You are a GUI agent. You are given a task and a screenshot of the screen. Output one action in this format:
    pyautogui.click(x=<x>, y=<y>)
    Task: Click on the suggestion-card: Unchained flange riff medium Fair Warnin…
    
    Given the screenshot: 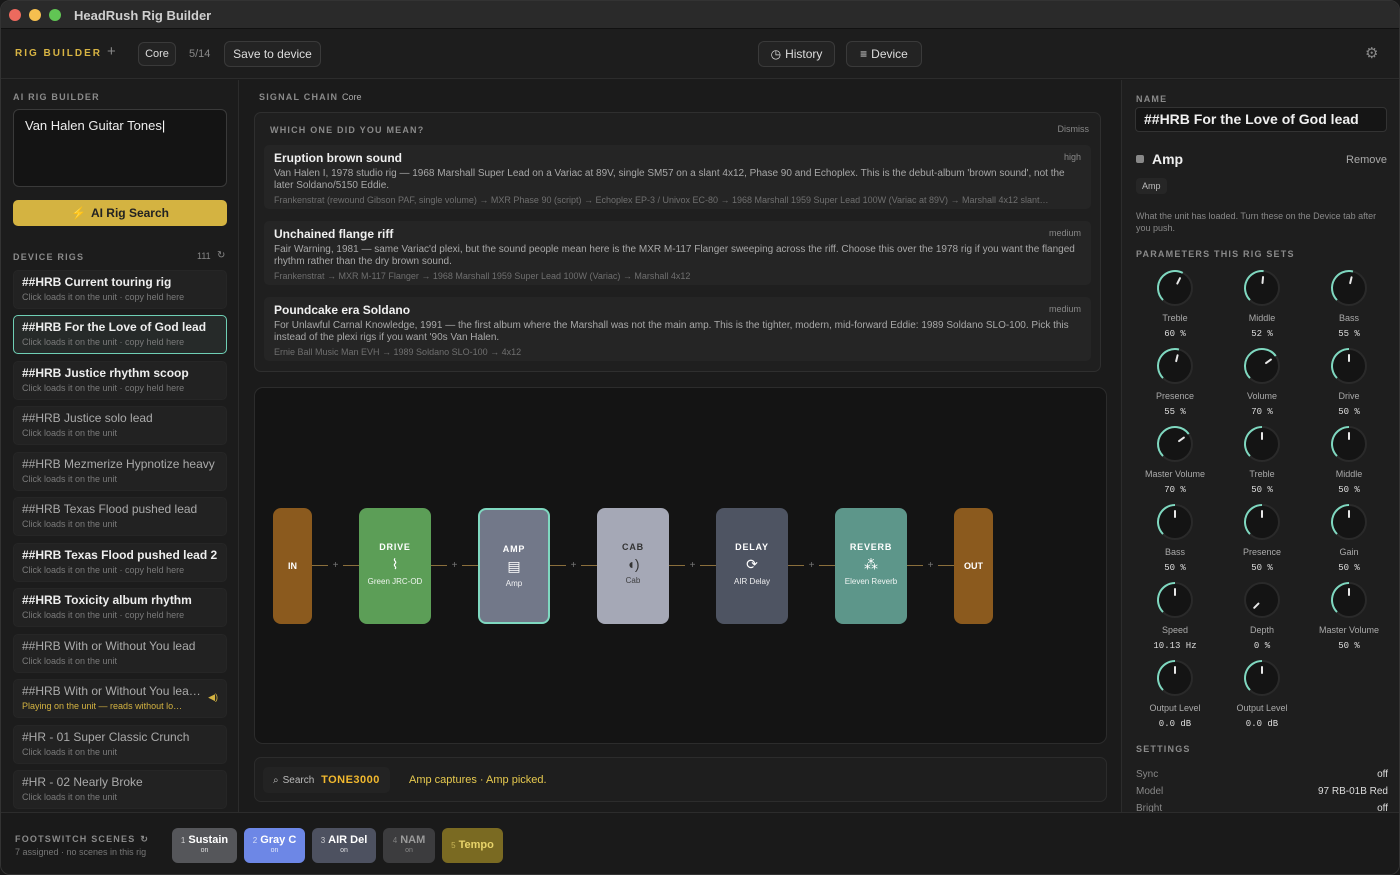 What is the action you would take?
    pyautogui.click(x=677, y=253)
    